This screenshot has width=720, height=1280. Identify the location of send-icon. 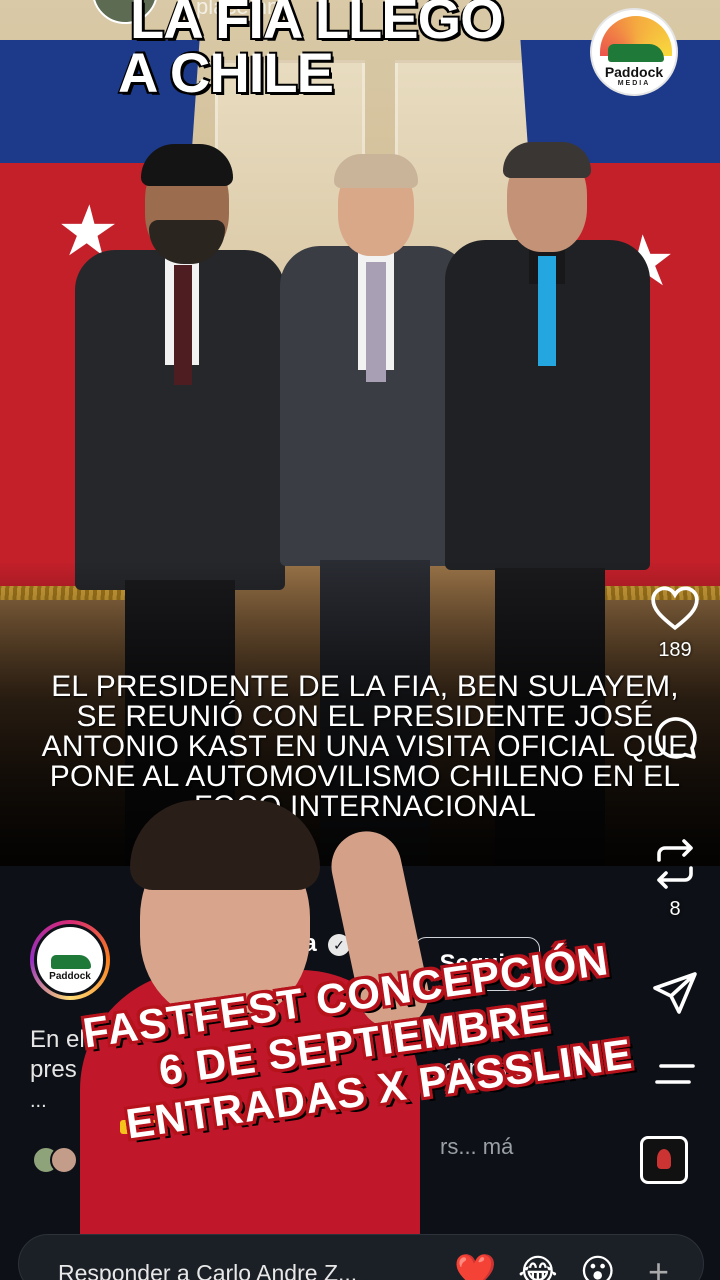
(675, 993).